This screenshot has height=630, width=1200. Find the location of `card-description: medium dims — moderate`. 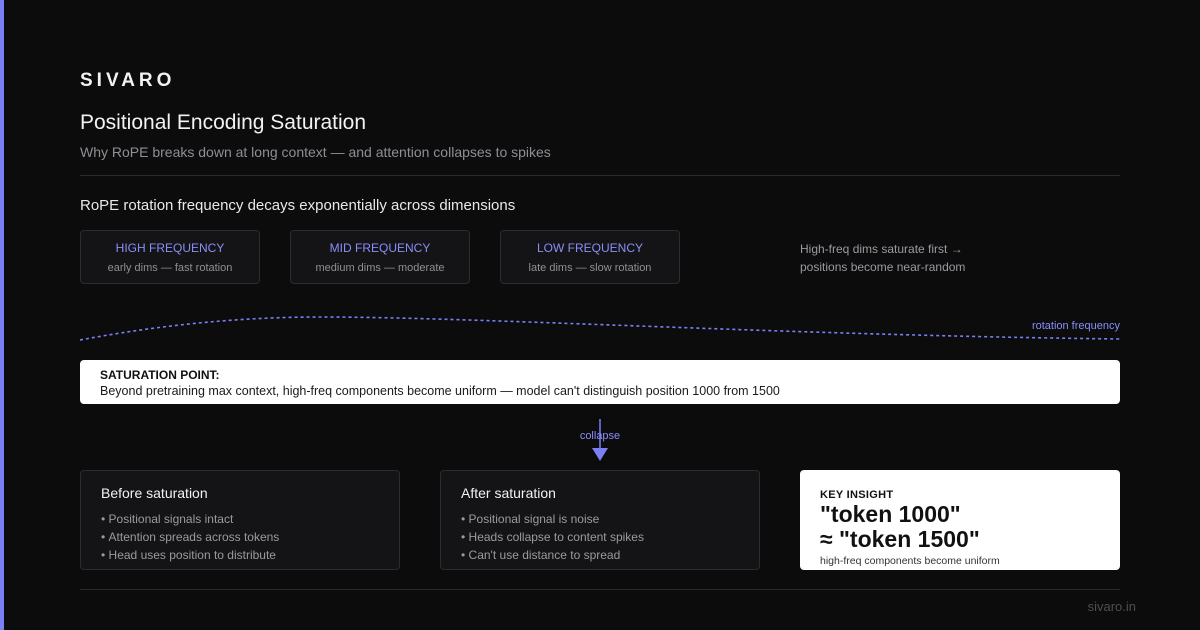

card-description: medium dims — moderate is located at coordinates (380, 268).